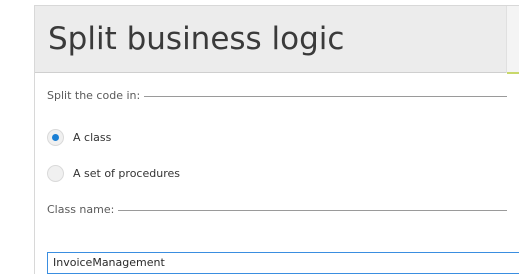  I want to click on radio-option-class: A class, so click(197, 138).